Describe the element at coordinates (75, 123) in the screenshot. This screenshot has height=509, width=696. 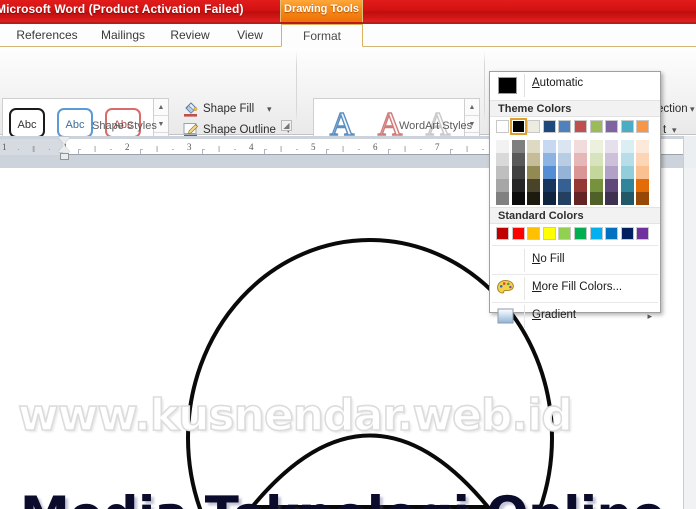
I see `shape-style-2: Abc` at that location.